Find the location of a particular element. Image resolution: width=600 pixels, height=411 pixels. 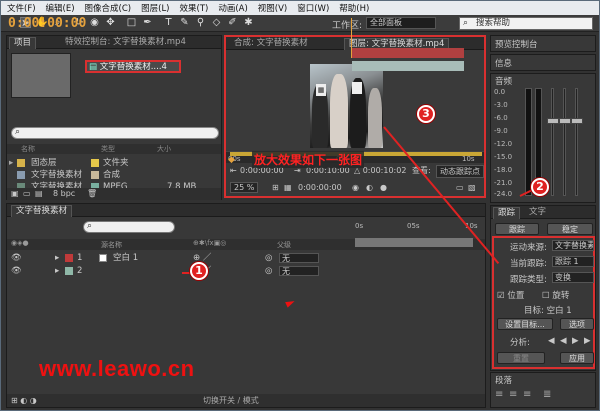

eraser-tool-icon: ◇ is located at coordinates (216, 22).